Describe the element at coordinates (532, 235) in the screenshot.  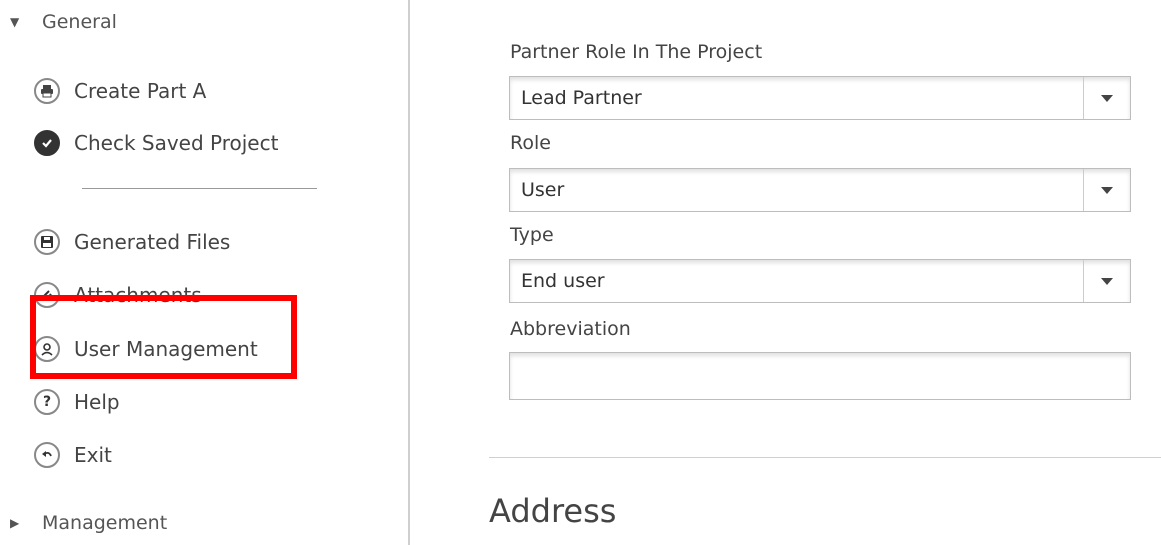
I see `type-label: Type` at that location.